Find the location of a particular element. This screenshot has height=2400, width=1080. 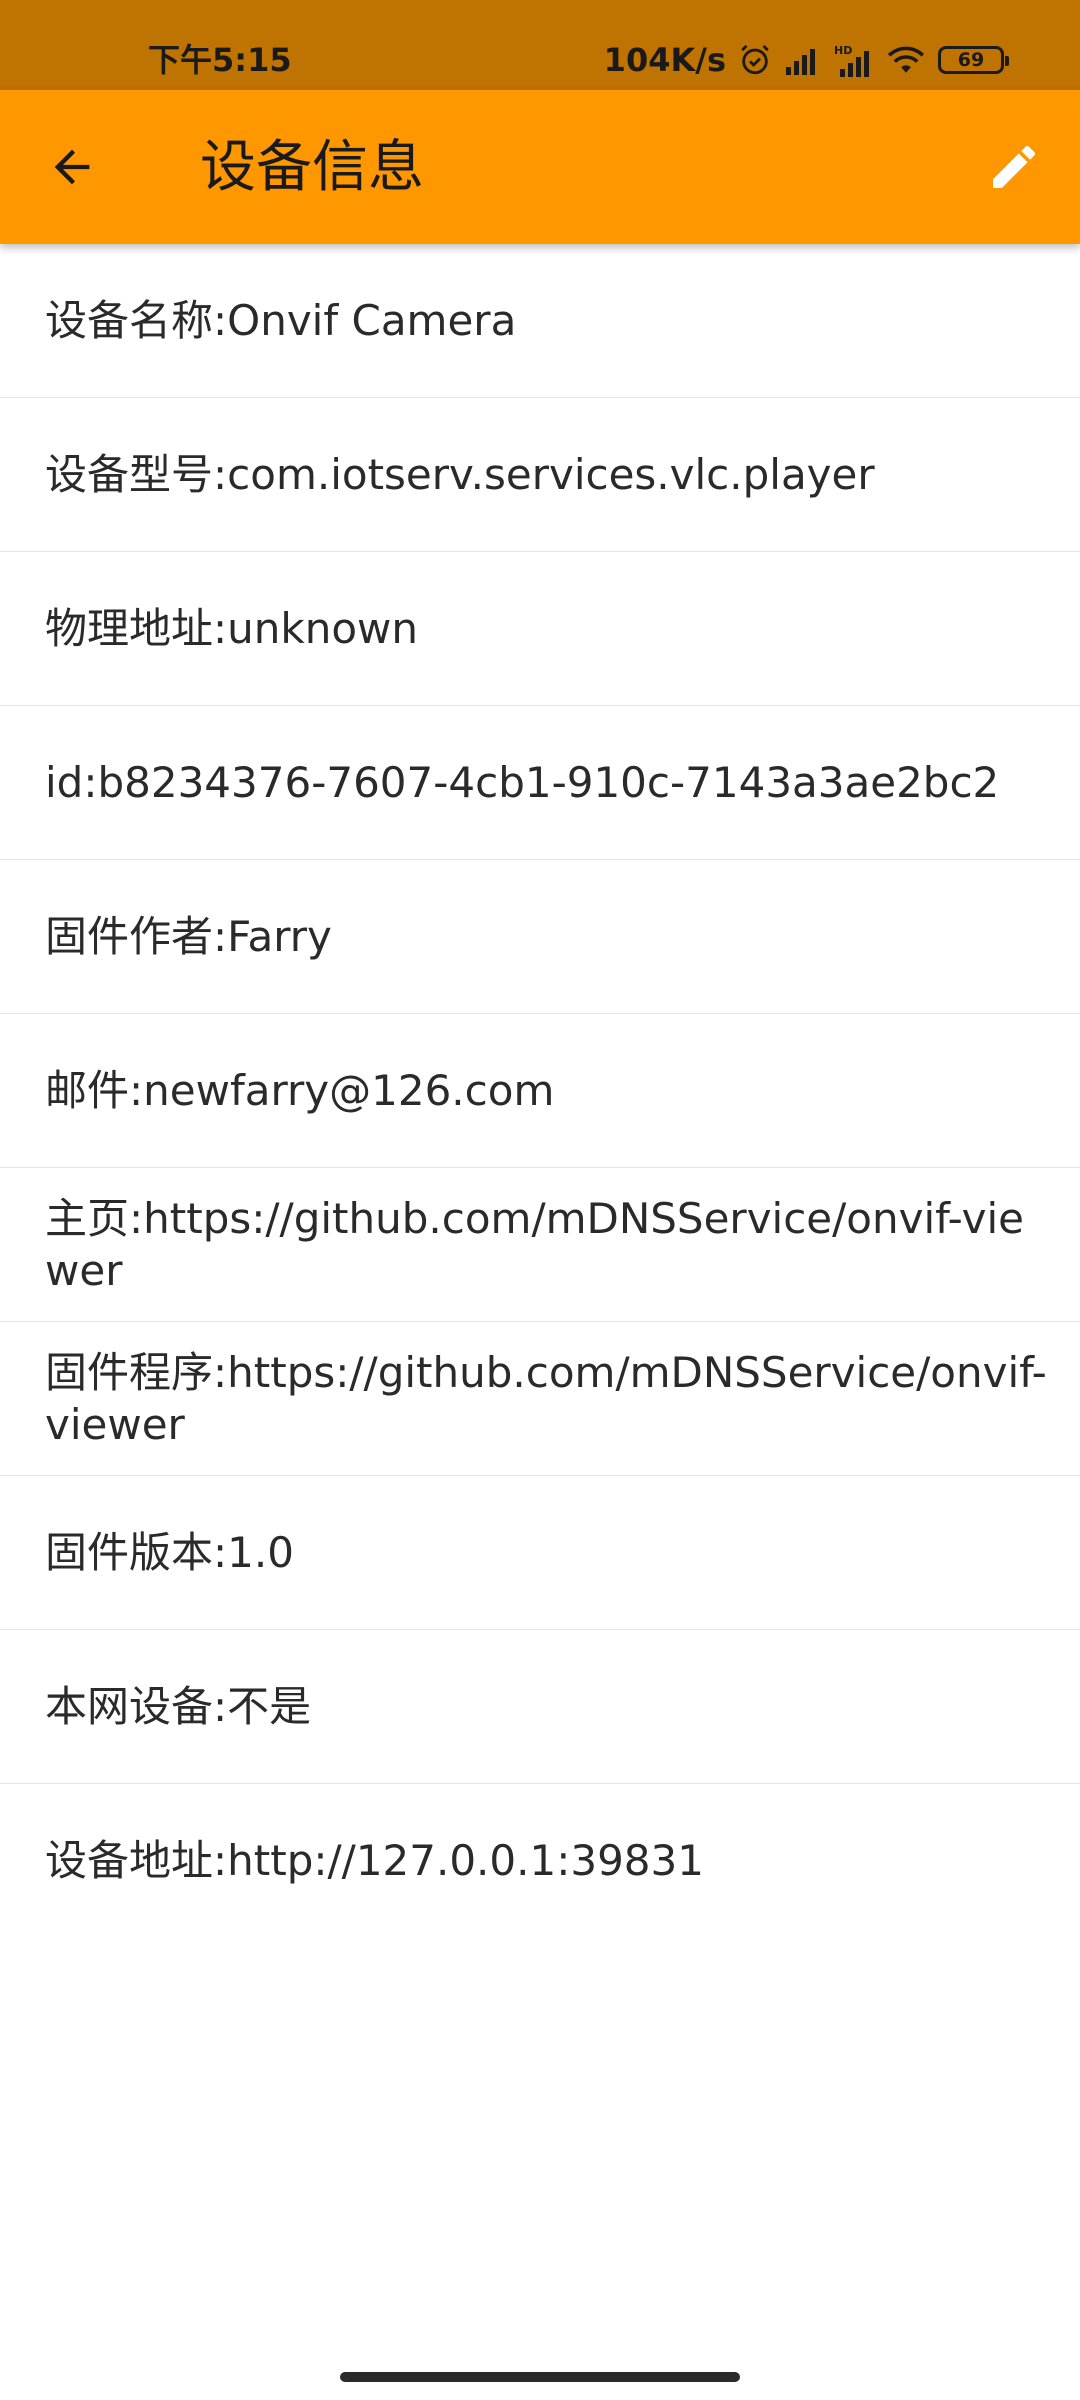

app-bar: 设备信息 is located at coordinates (540, 167).